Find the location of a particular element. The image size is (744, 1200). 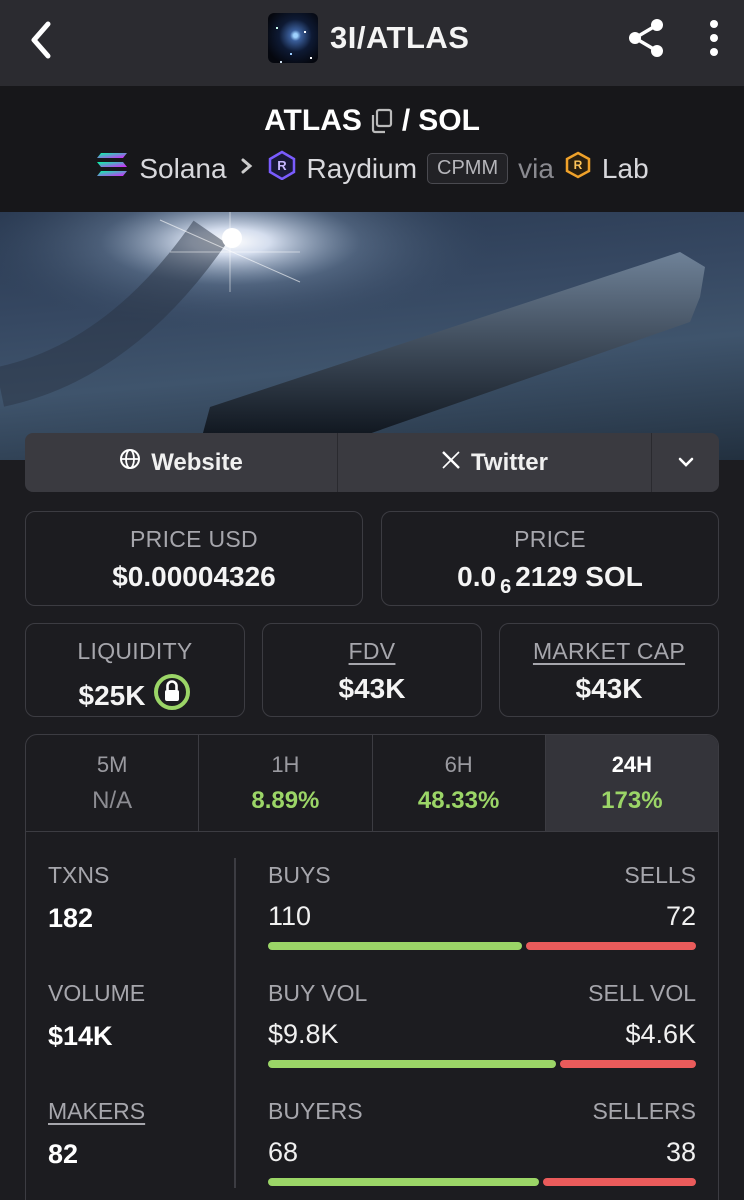

twitter-label: Twitter is located at coordinates (509, 462).